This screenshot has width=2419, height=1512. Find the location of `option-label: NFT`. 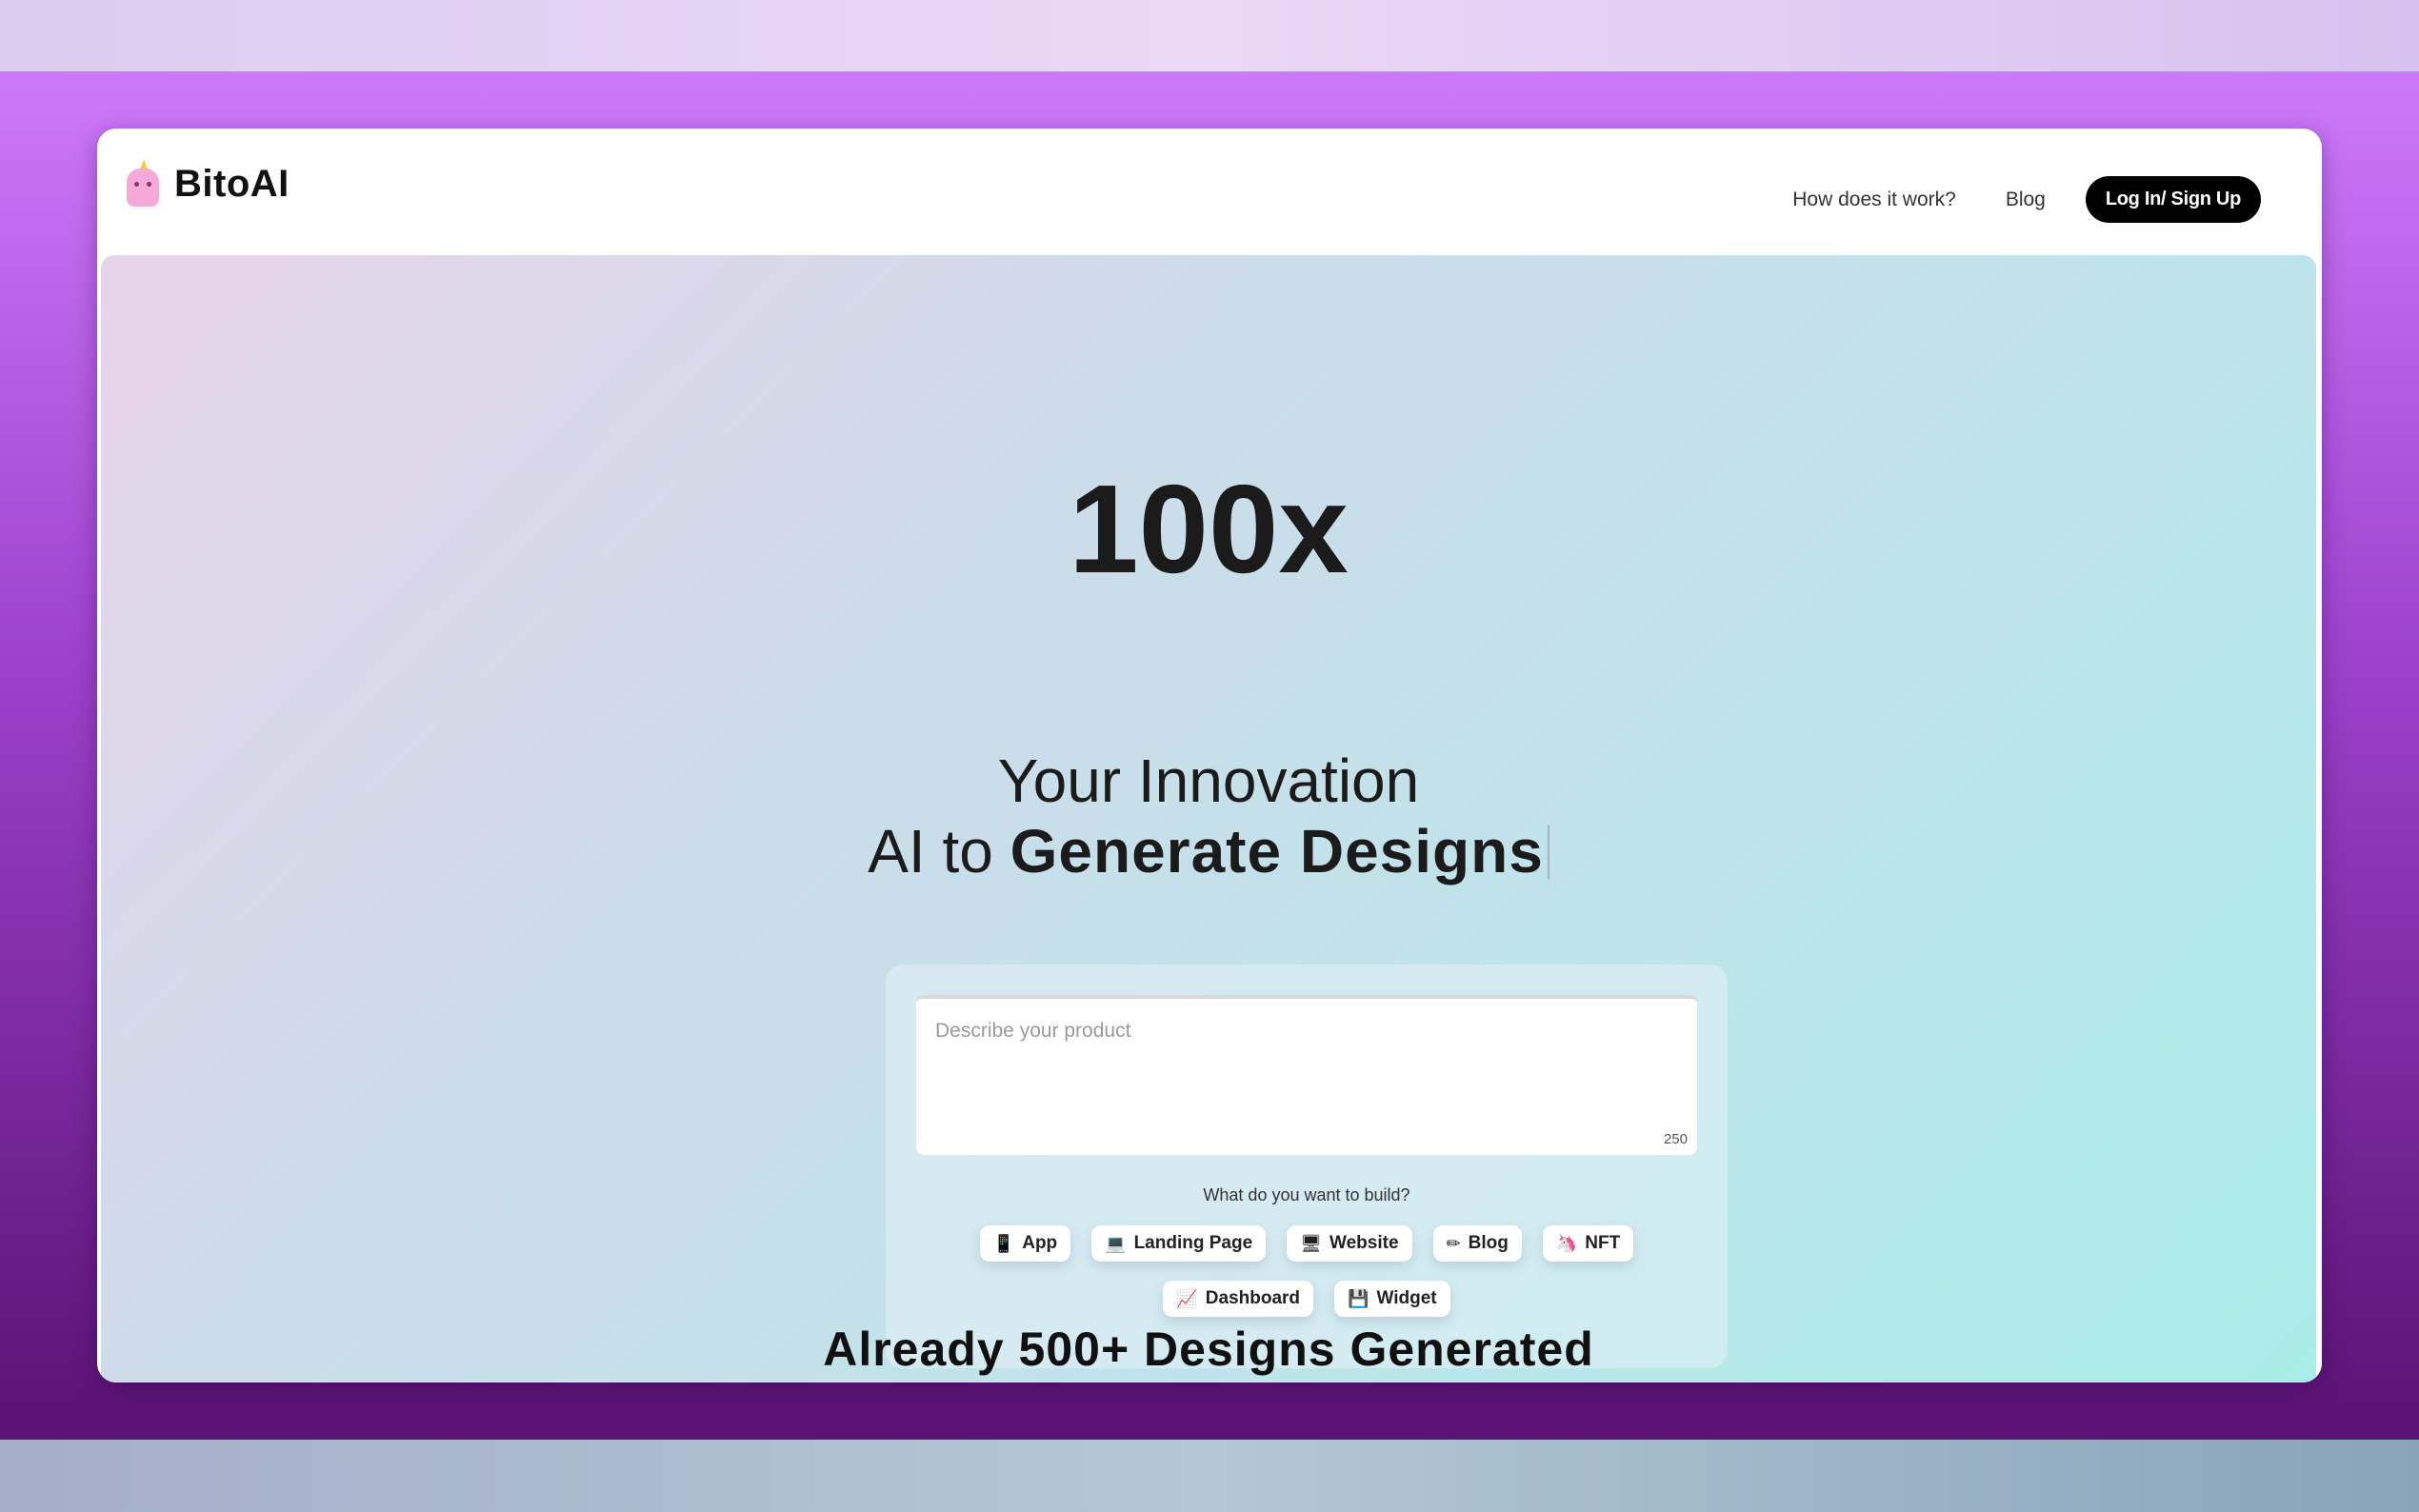

option-label: NFT is located at coordinates (1603, 1243).